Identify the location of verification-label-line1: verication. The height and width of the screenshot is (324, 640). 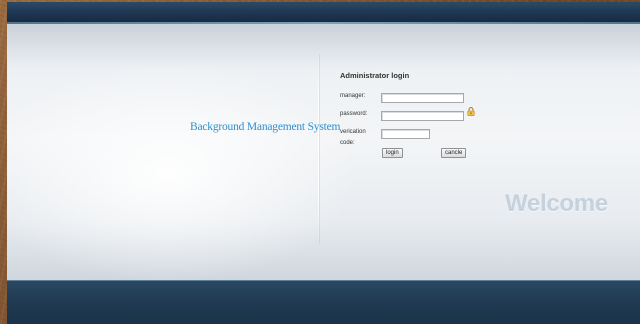
(353, 132).